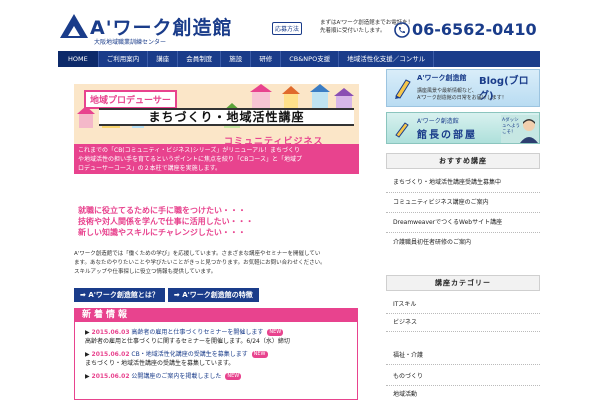 The width and height of the screenshot is (600, 400). Describe the element at coordinates (387, 59) in the screenshot. I see `nav-regional: 地域活性化支援／コンサル` at that location.